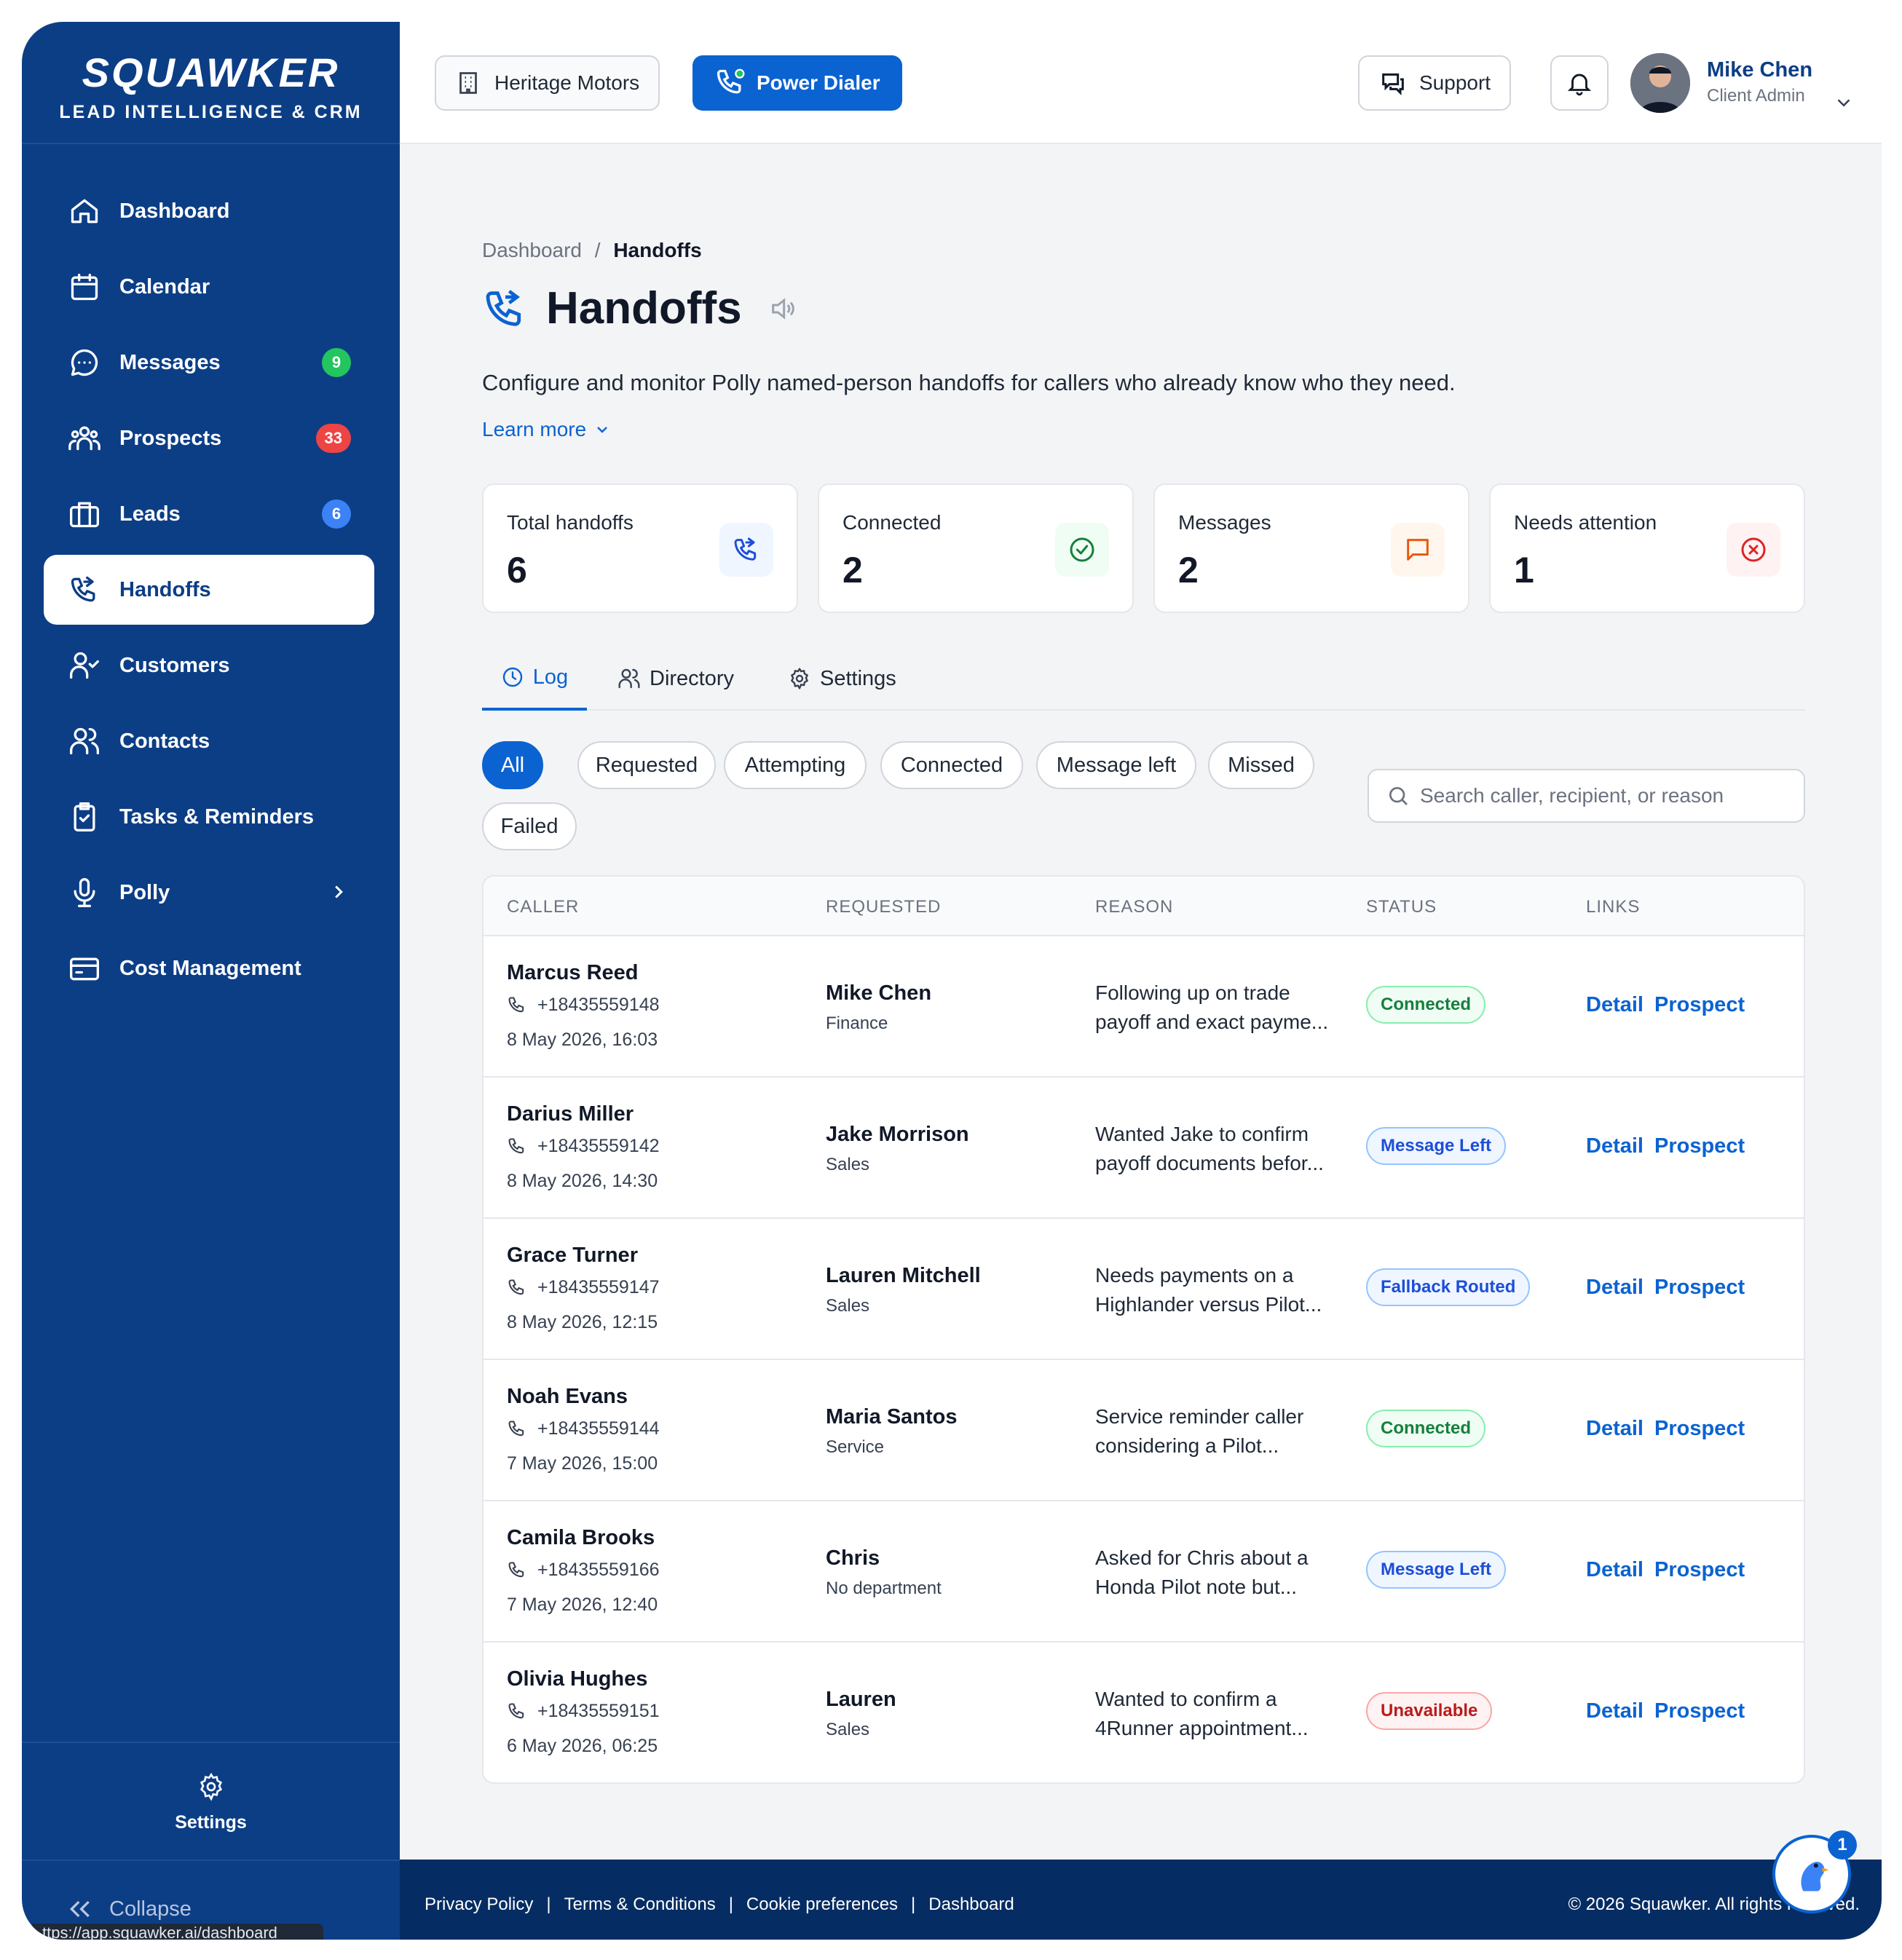 The image size is (1902, 1960). Describe the element at coordinates (686, 679) in the screenshot. I see `tab-directory: Directory` at that location.